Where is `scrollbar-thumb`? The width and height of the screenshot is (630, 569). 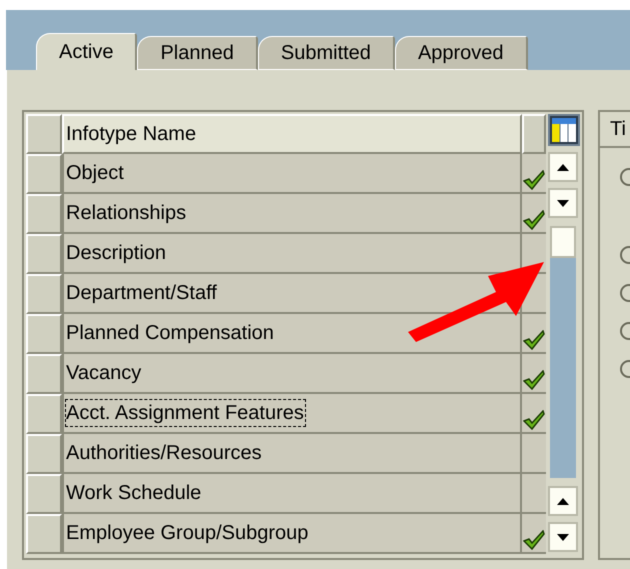 scrollbar-thumb is located at coordinates (563, 242).